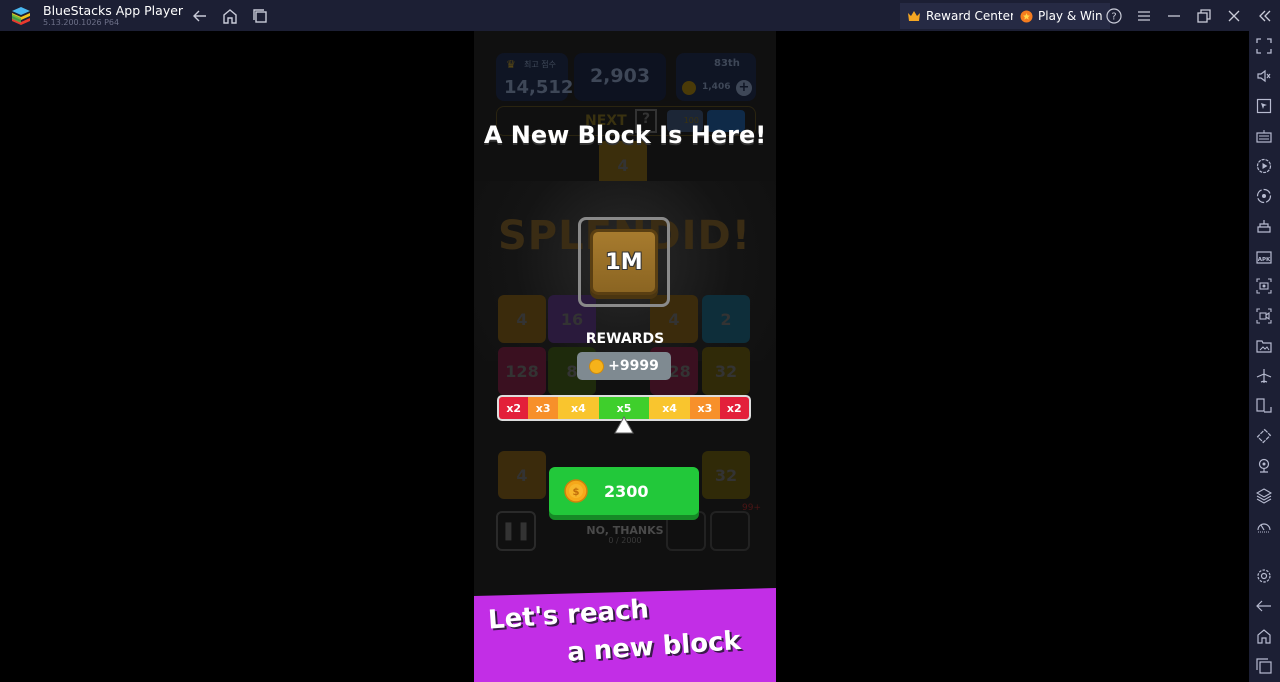 The width and height of the screenshot is (1280, 682). I want to click on best-score-panel: ♛ 최고 점수 14,512, so click(534, 77).